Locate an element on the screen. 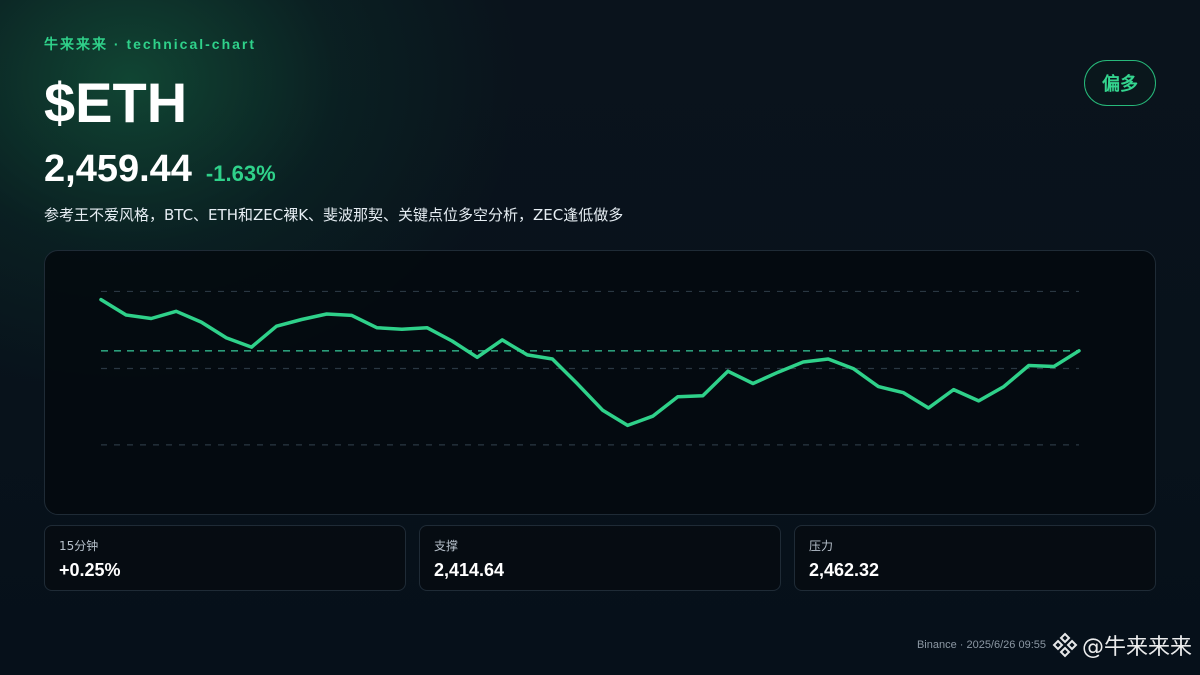  stat-label: 压力 is located at coordinates (821, 546).